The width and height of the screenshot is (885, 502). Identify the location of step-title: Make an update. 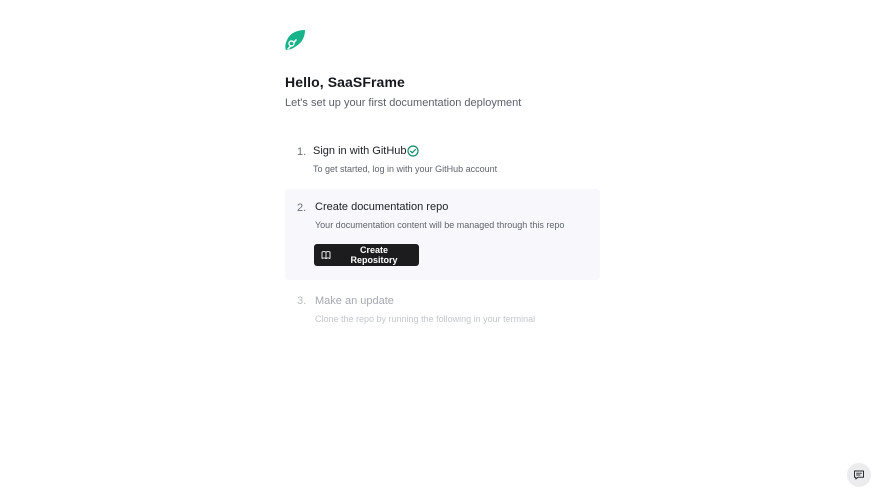
(354, 301).